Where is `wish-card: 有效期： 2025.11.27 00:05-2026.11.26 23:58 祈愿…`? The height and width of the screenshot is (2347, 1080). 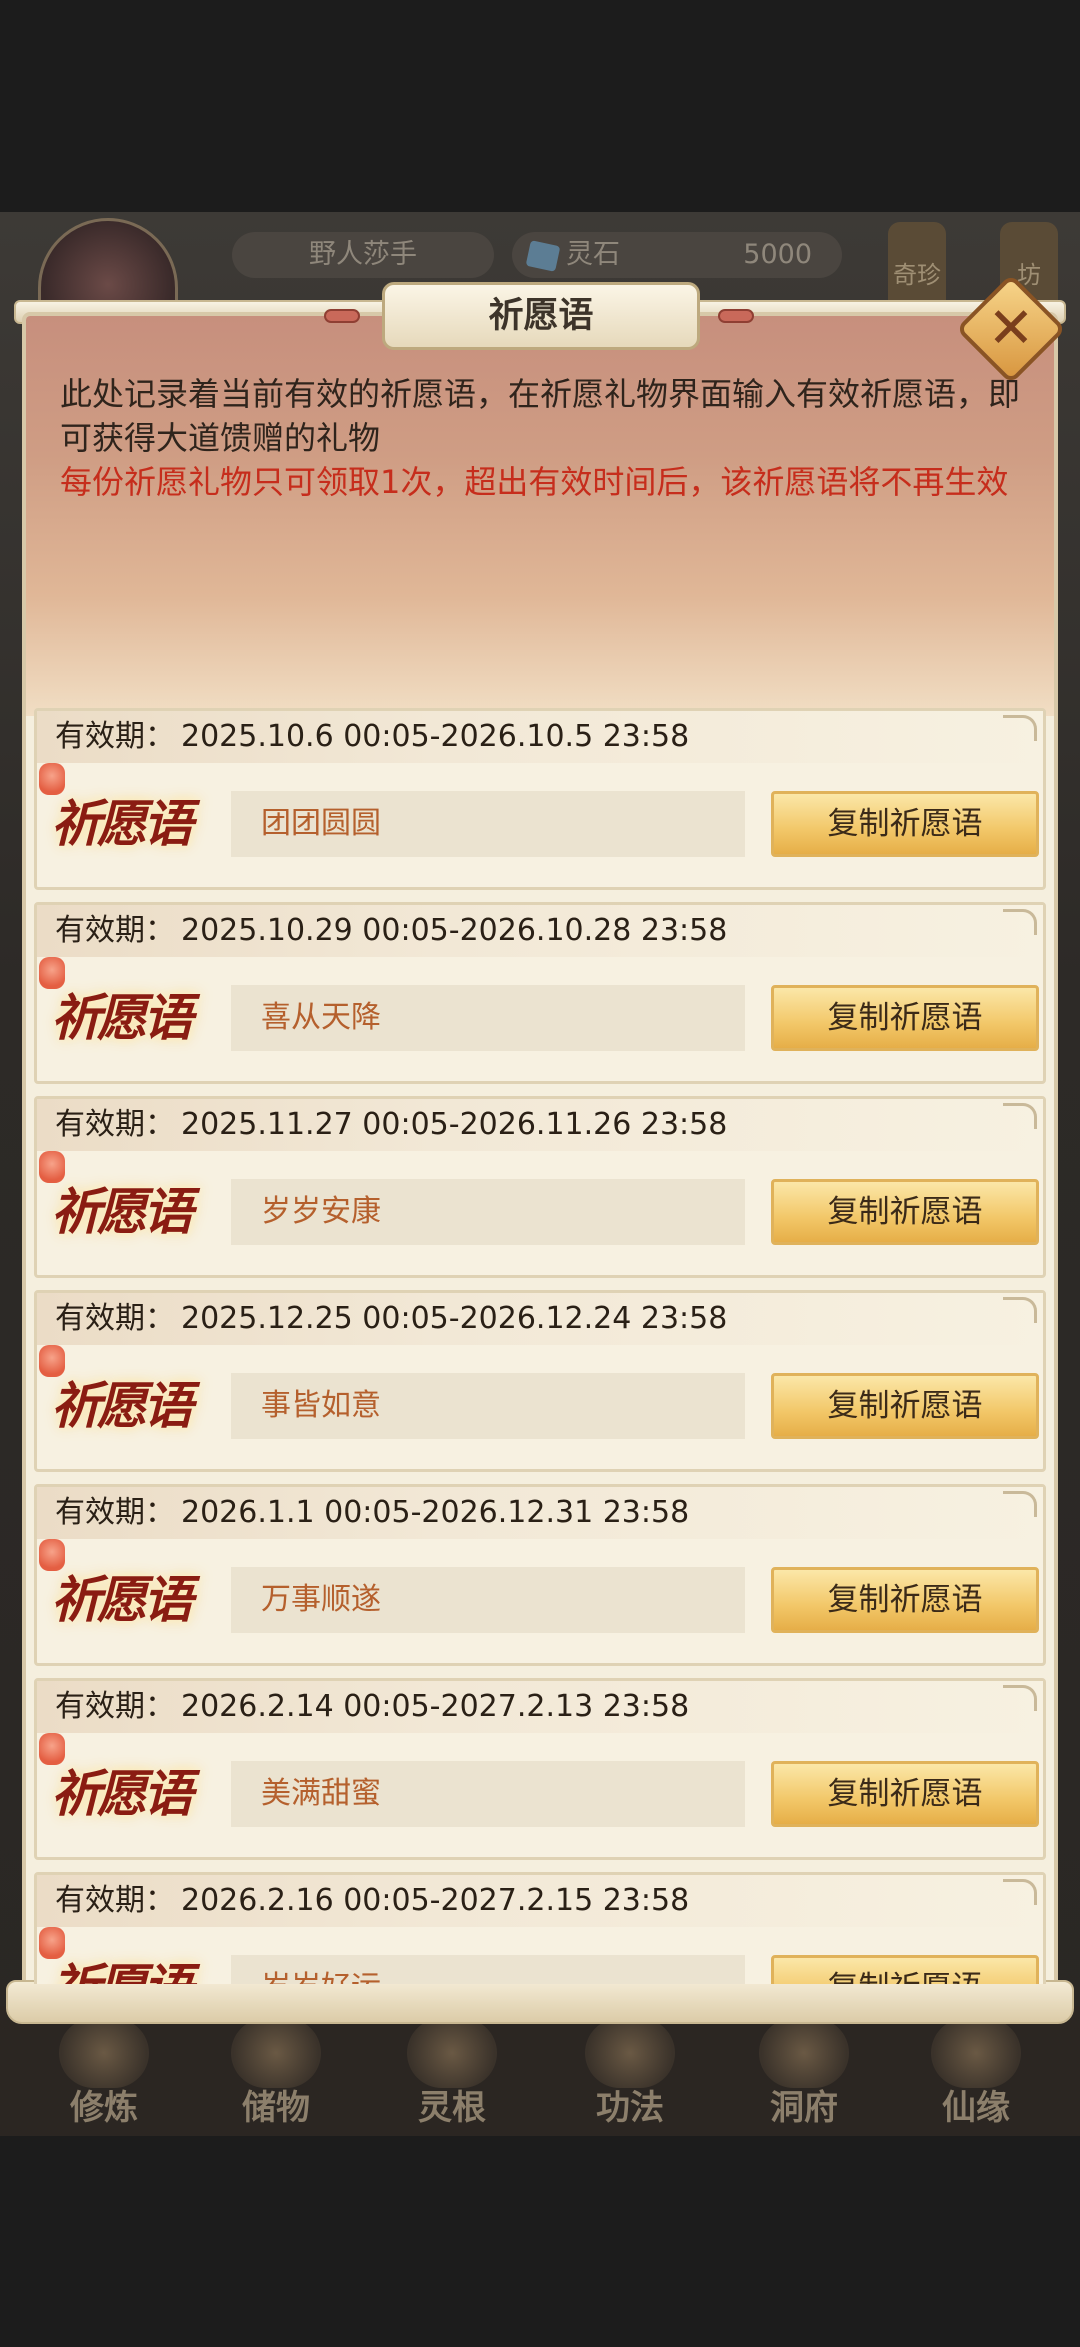
wish-card: 有效期： 2025.11.27 00:05-2026.11.26 23:58 祈愿… is located at coordinates (540, 1187).